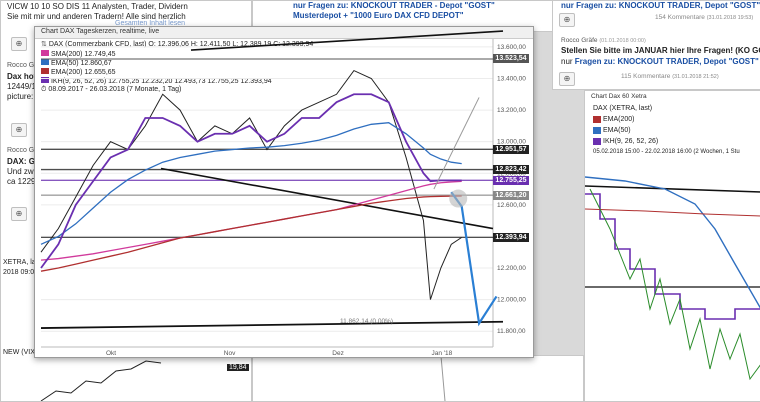 Image resolution: width=760 pixels, height=402 pixels. What do you see at coordinates (511, 237) in the screenshot?
I see `price-tag: 12.393,94` at bounding box center [511, 237].